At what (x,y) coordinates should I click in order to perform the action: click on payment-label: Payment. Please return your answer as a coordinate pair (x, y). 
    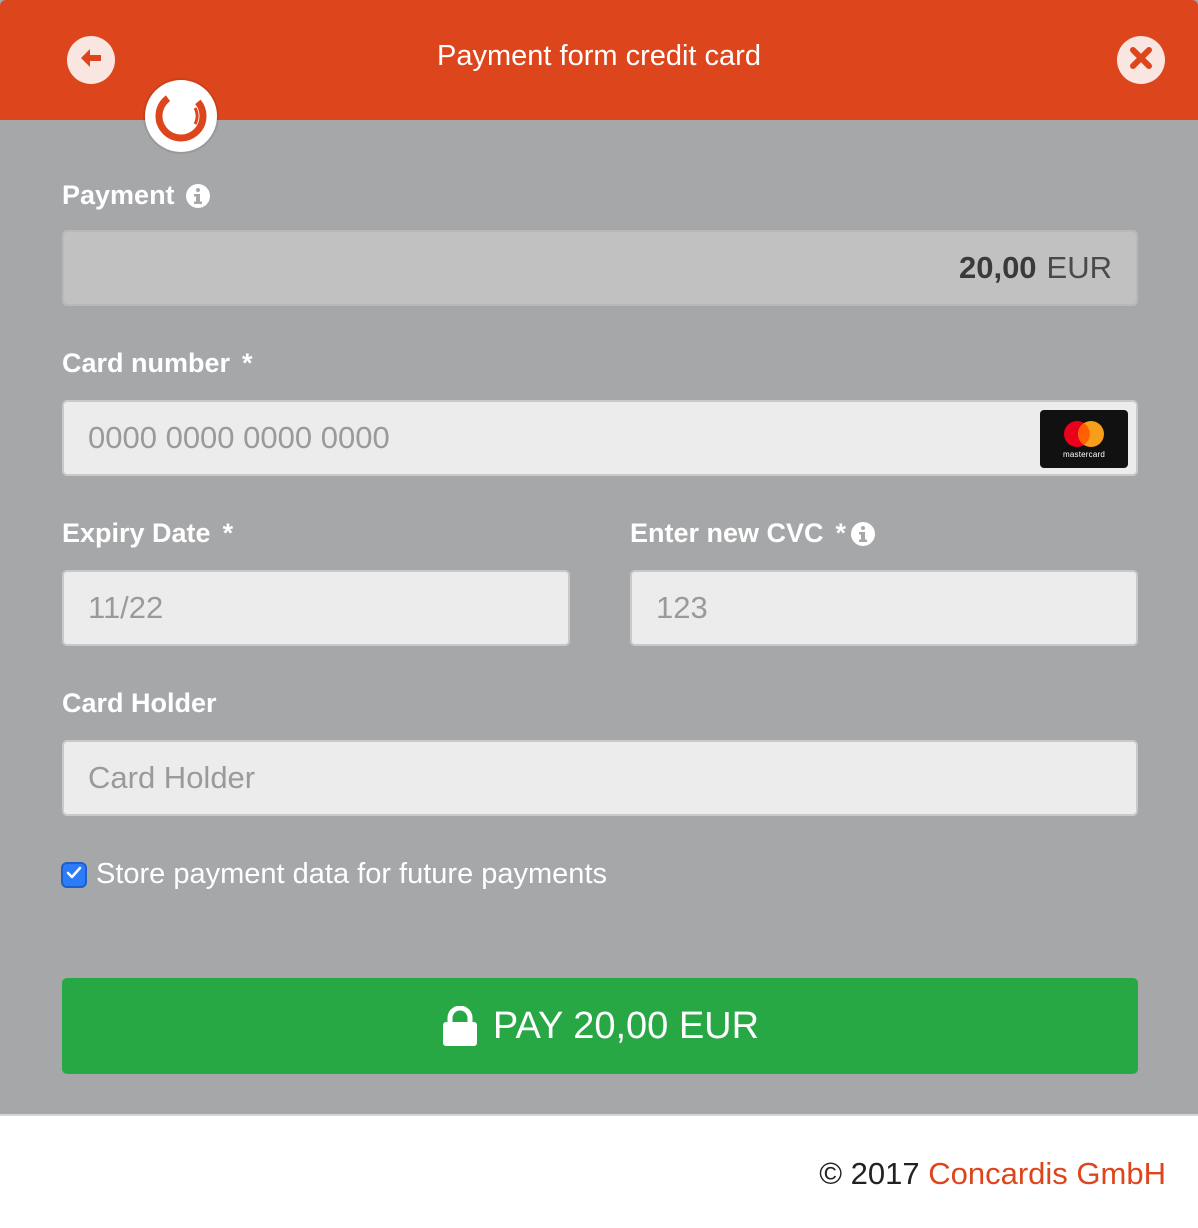
    Looking at the image, I should click on (136, 195).